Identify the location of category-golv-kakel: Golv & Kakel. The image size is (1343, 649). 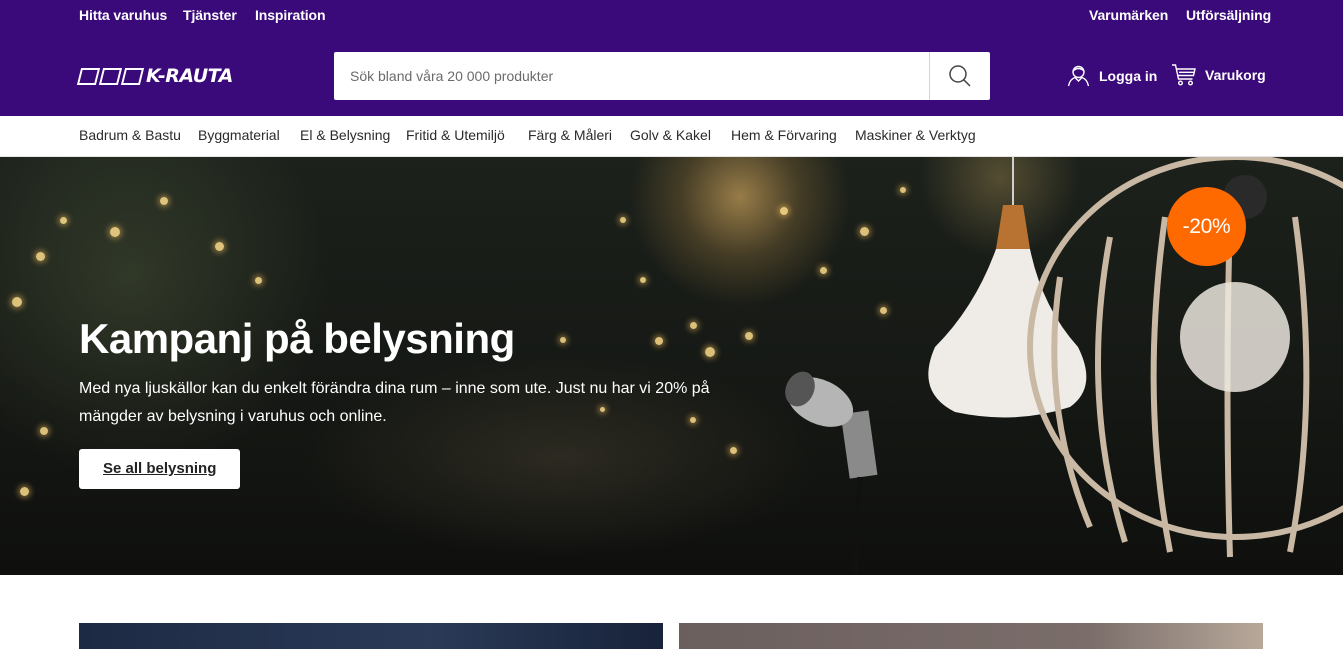
(670, 135).